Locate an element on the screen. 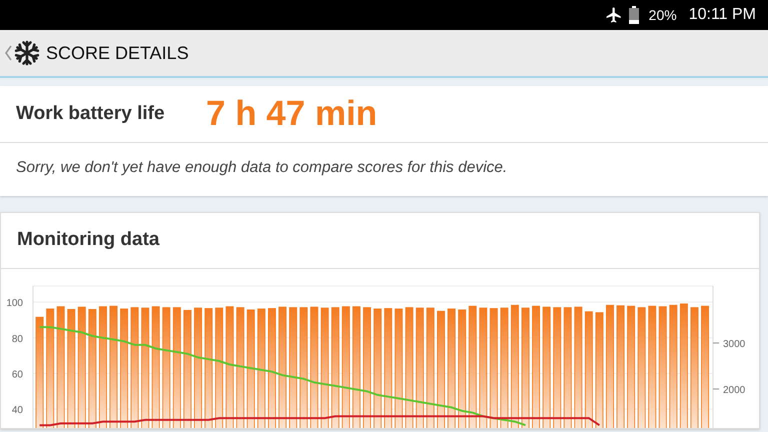 This screenshot has width=768, height=432. axis-tick-label: 2000 is located at coordinates (734, 390).